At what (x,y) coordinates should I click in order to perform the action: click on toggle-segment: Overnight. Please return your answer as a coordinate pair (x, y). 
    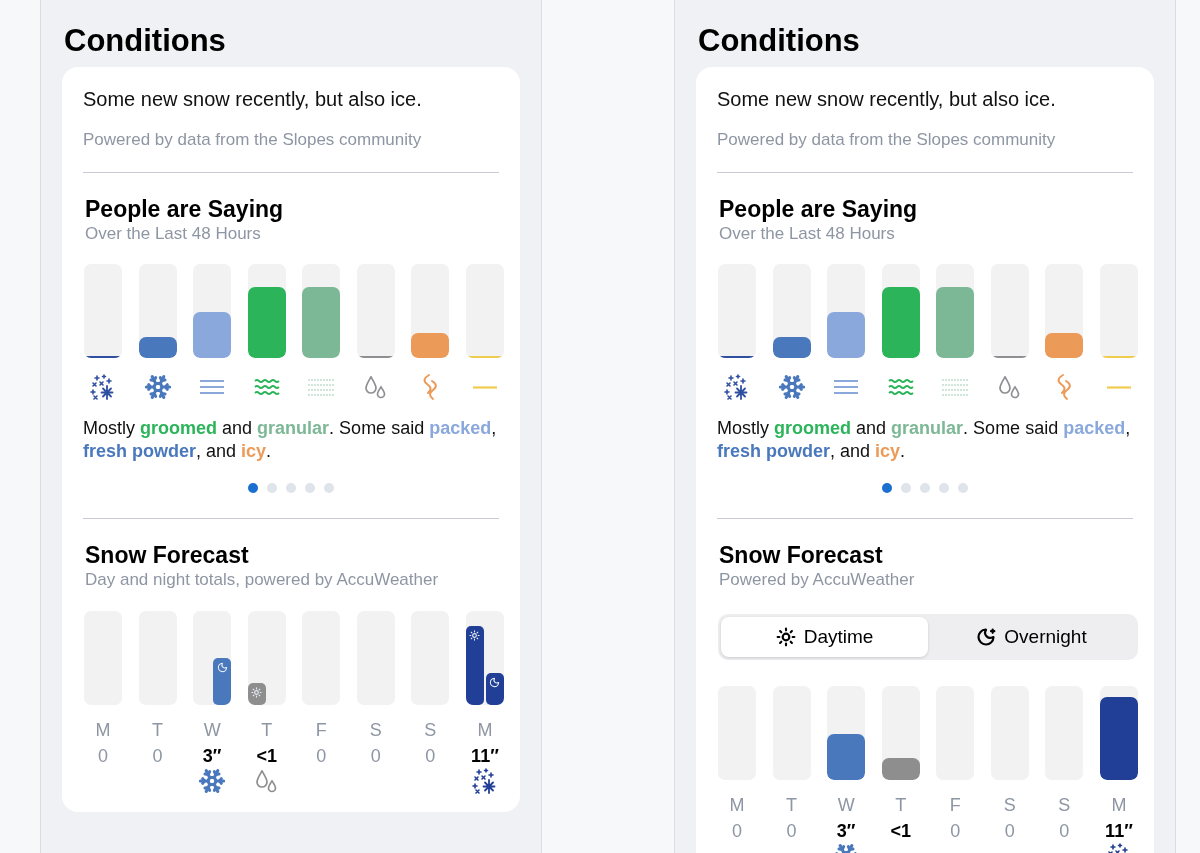
    Looking at the image, I should click on (1031, 637).